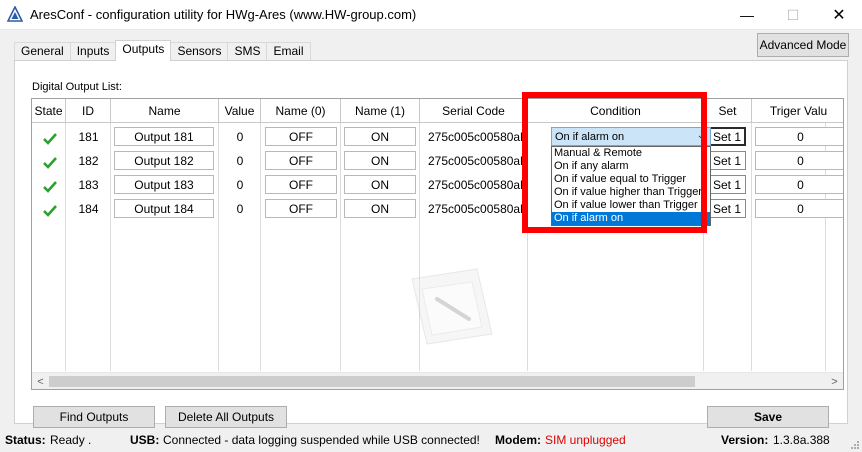  I want to click on column-header-condition: Condition, so click(616, 111).